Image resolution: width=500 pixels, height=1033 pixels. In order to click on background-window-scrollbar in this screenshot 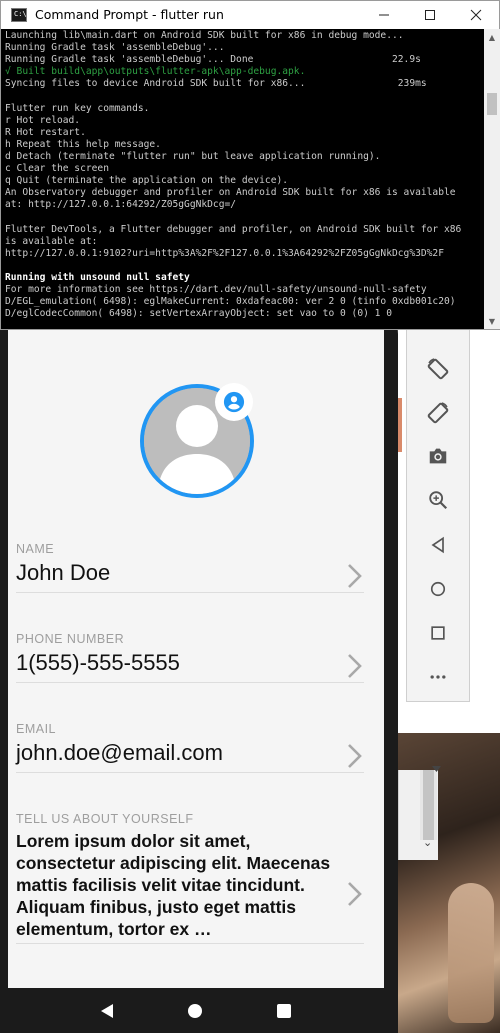, I will do `click(428, 805)`.